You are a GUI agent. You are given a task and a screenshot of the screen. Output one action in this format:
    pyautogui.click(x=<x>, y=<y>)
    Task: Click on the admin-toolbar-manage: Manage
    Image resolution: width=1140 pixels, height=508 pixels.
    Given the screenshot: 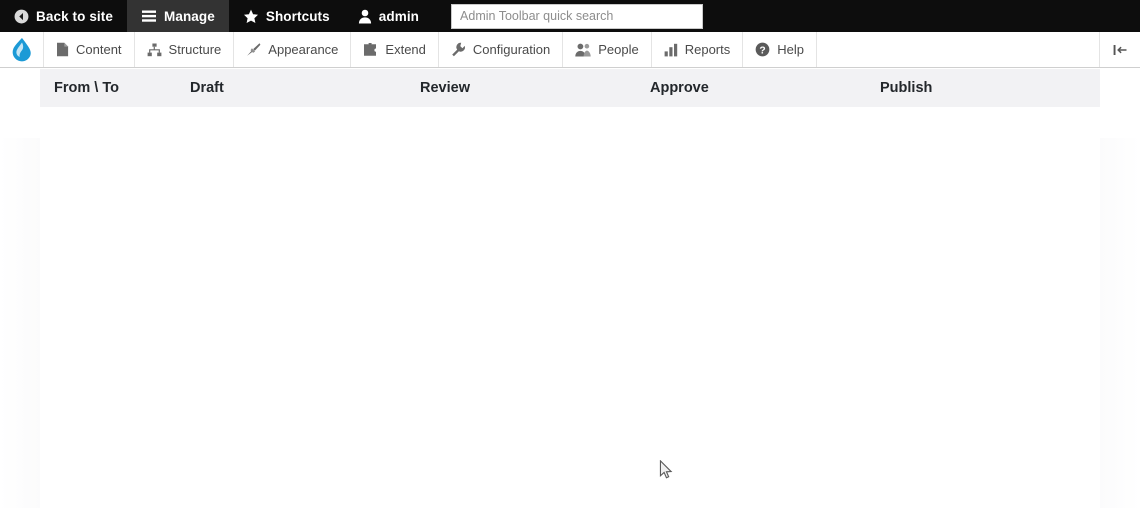 What is the action you would take?
    pyautogui.click(x=177, y=16)
    